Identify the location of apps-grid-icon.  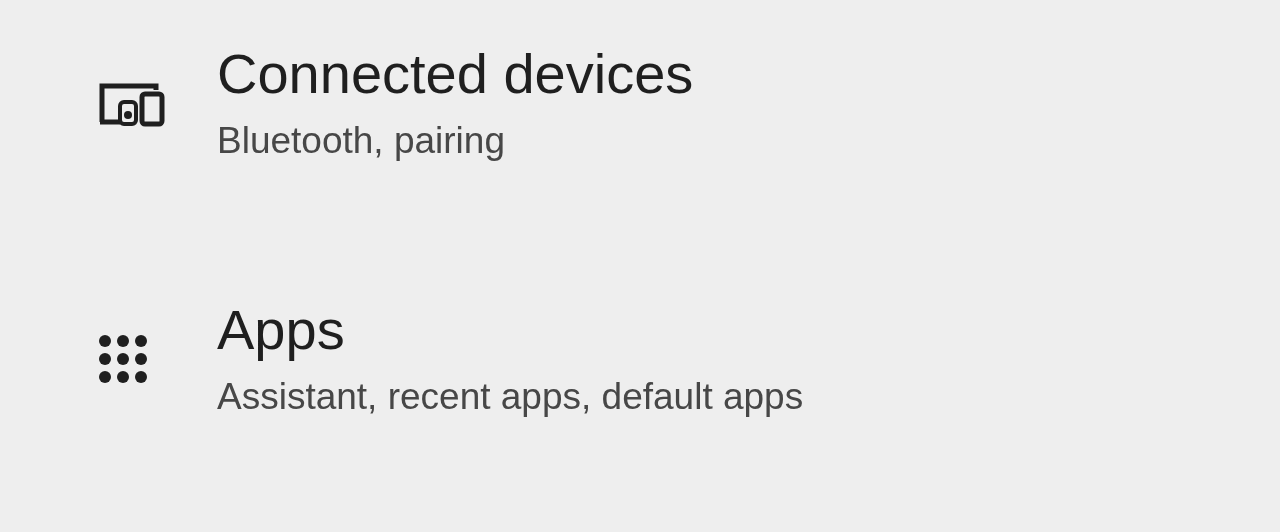
(123, 359).